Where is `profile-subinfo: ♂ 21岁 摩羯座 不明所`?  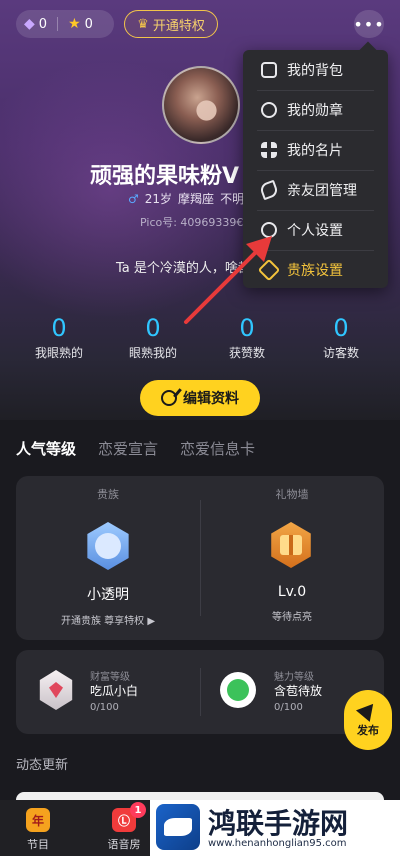 profile-subinfo: ♂ 21岁 摩羯座 不明所 is located at coordinates (192, 198).